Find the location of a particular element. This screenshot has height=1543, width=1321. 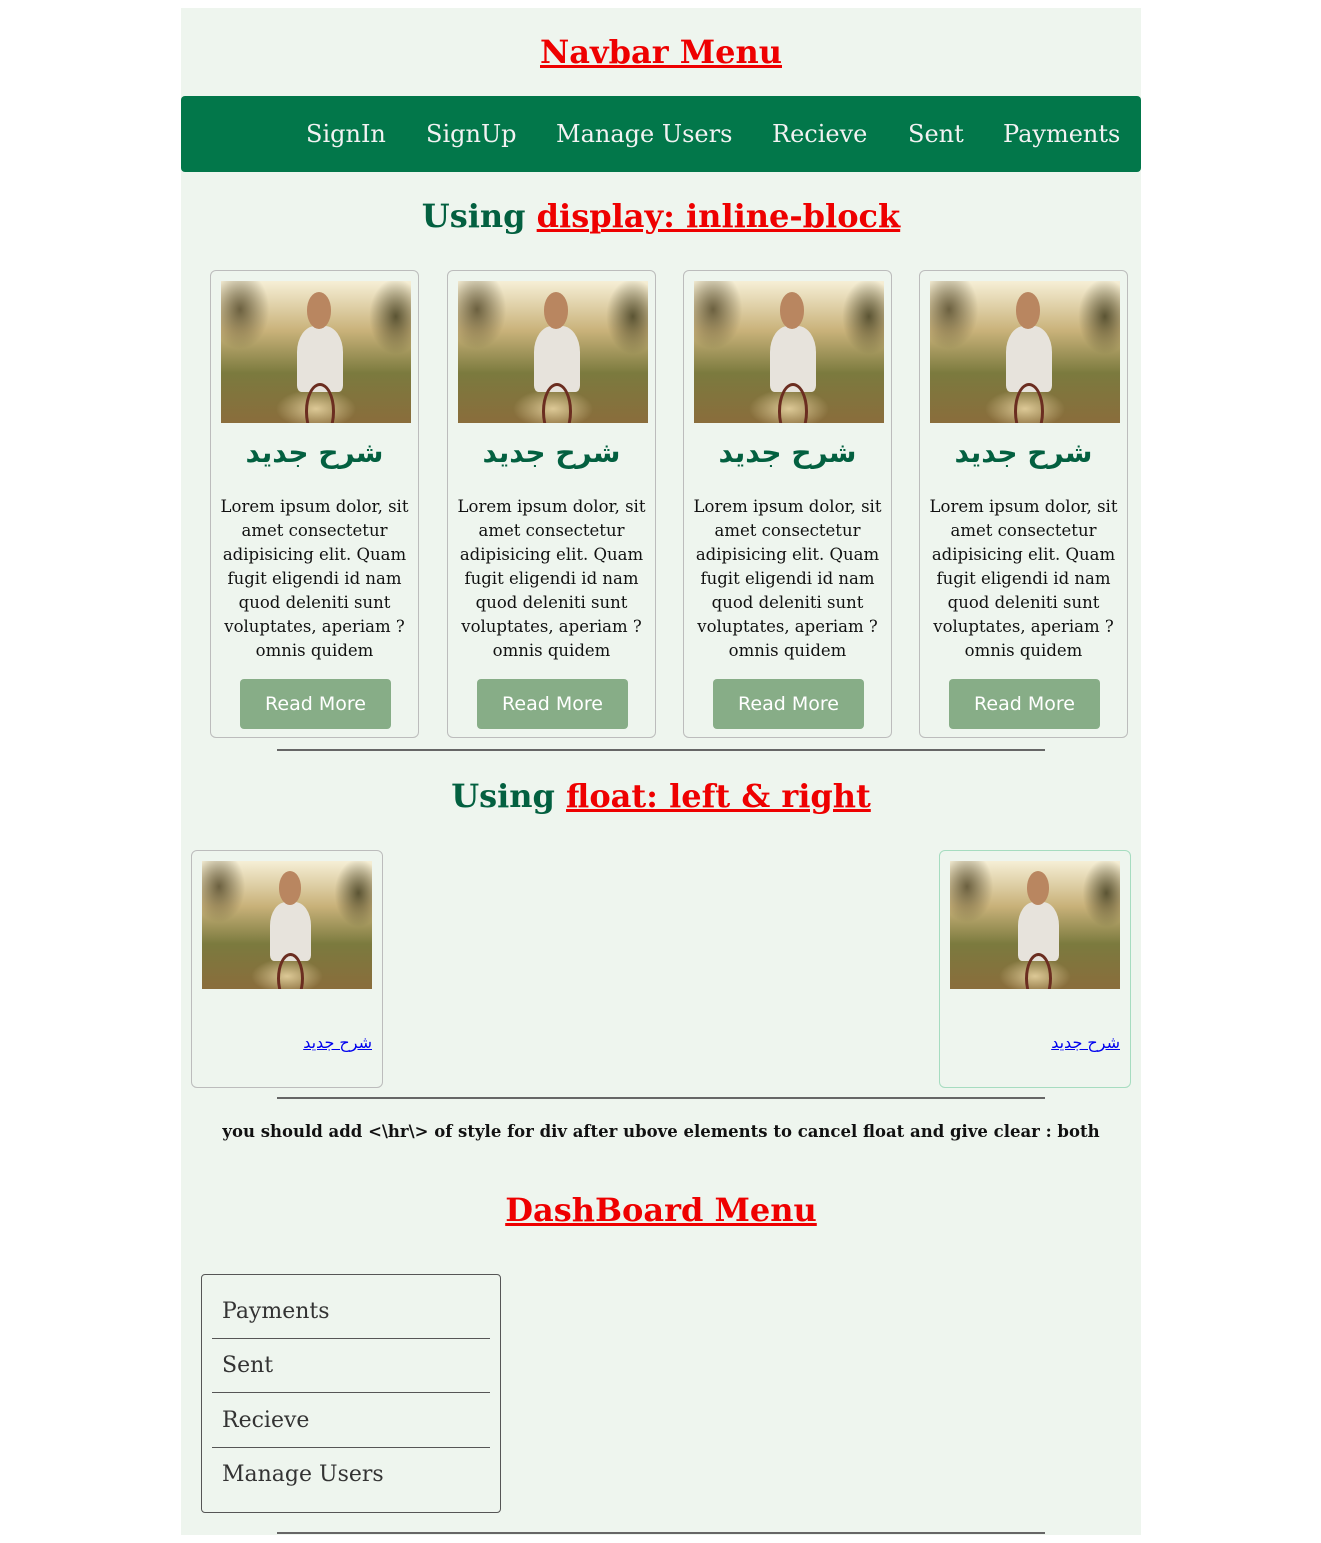

nav-item-signin: SignIn is located at coordinates (346, 134).